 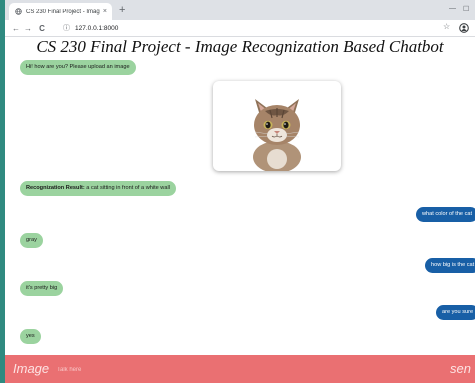 I want to click on image-upload-button: Image, so click(x=31, y=368).